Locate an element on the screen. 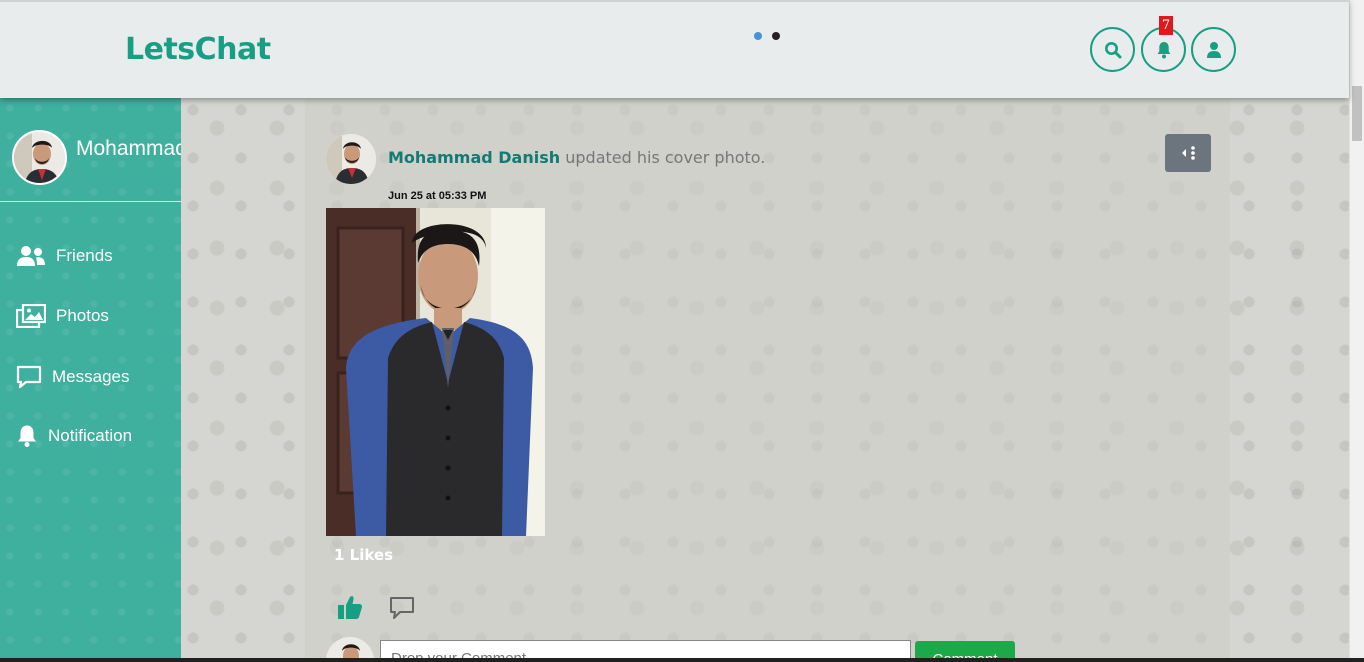 The height and width of the screenshot is (662, 1364). sidebar-item-messages: Messages is located at coordinates (72, 377).